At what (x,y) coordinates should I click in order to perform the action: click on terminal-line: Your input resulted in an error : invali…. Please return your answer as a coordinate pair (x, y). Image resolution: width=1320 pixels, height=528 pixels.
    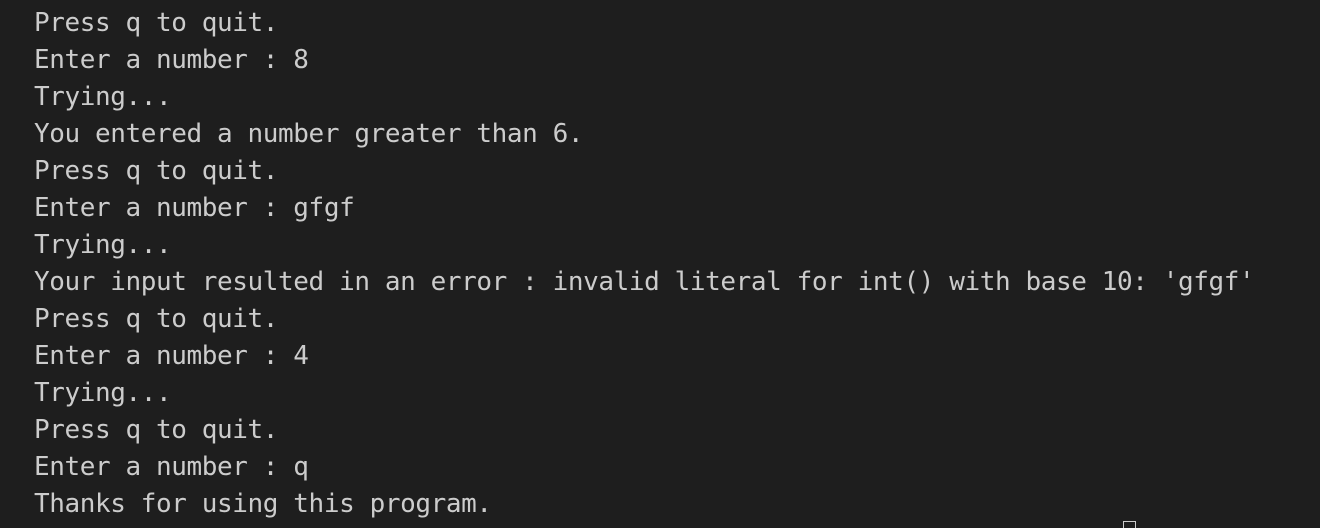
    Looking at the image, I should click on (644, 282).